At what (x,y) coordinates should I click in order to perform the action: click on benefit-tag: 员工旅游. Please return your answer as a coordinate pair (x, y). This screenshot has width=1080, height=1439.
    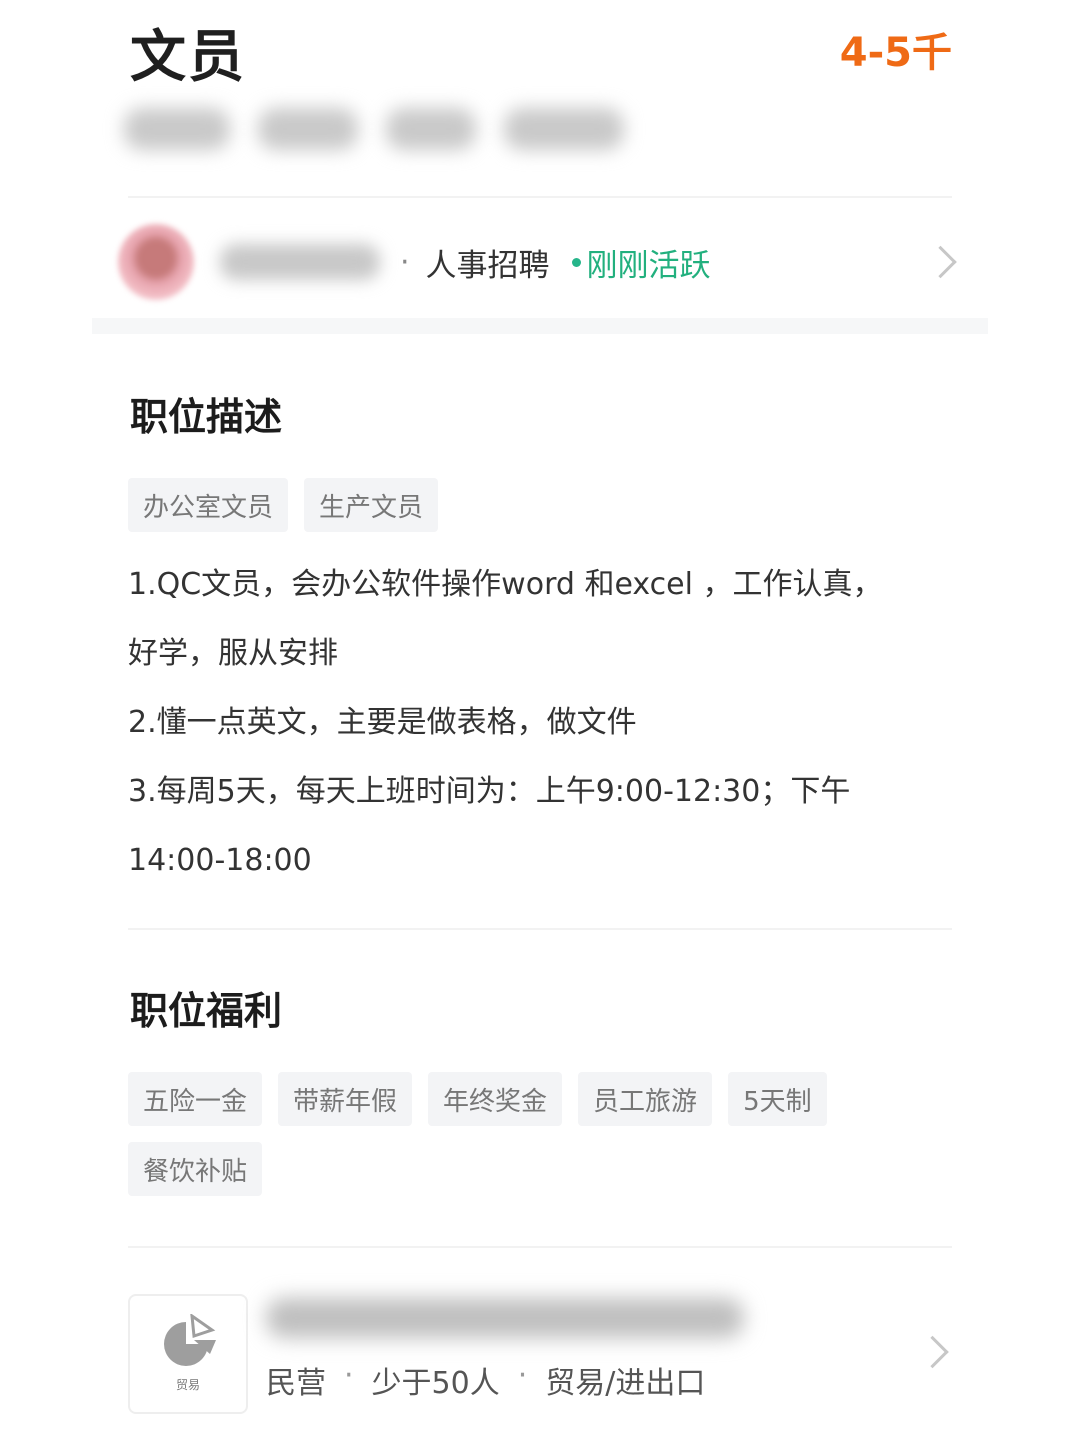
    Looking at the image, I should click on (645, 1099).